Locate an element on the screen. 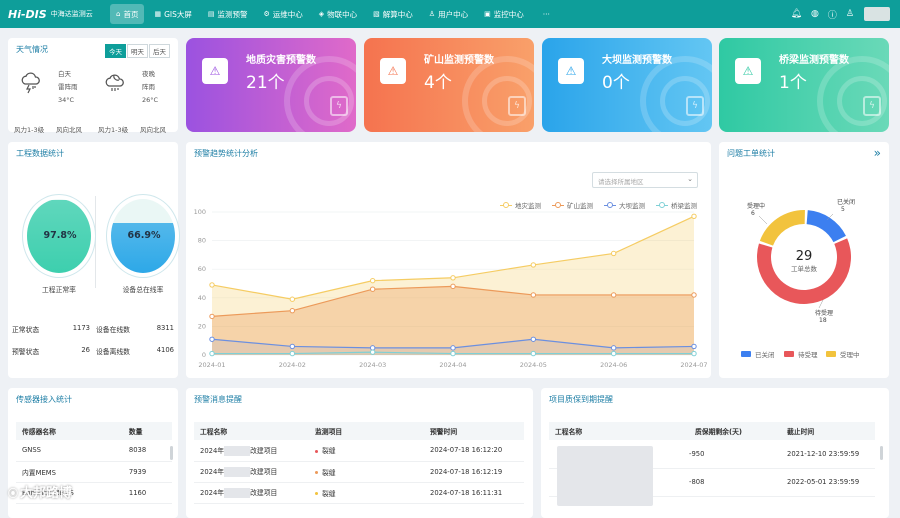 The image size is (900, 518). logo: Hi-DIS 中海达监测云 is located at coordinates (55, 14).